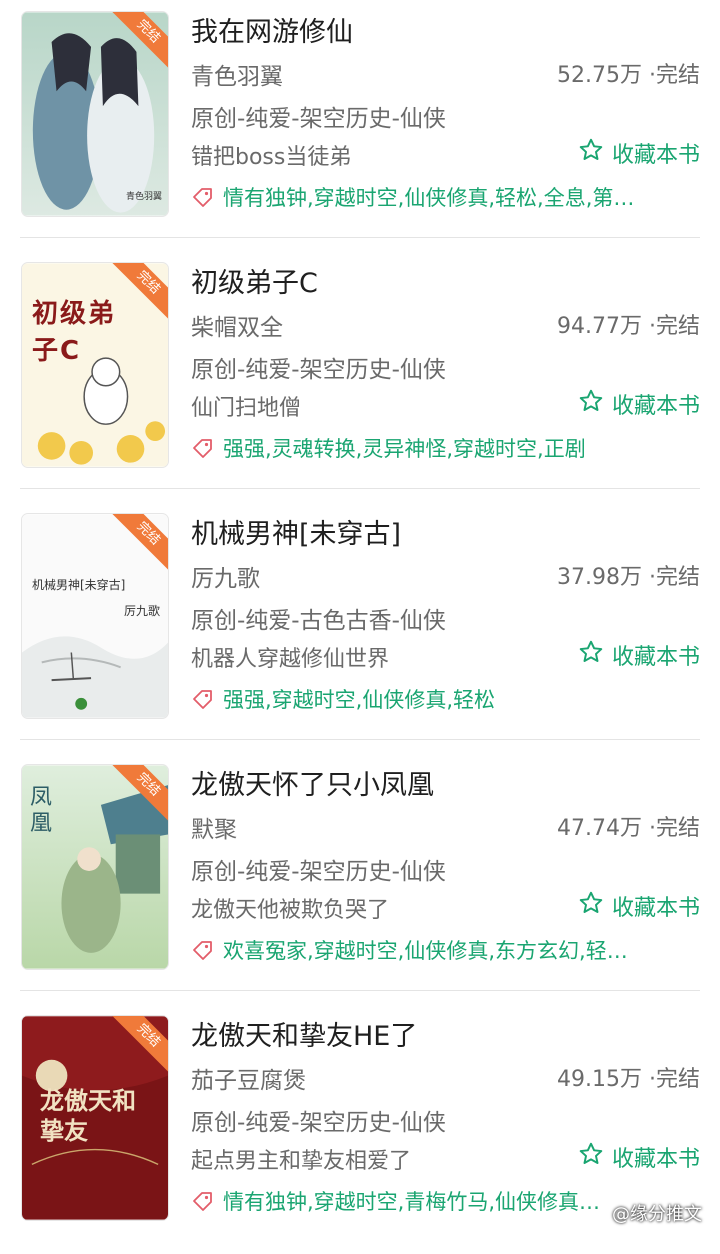 The width and height of the screenshot is (720, 1254). I want to click on tag-list: 强强,灵魂转换,灵异神怪,穿越时空,正剧, so click(462, 448).